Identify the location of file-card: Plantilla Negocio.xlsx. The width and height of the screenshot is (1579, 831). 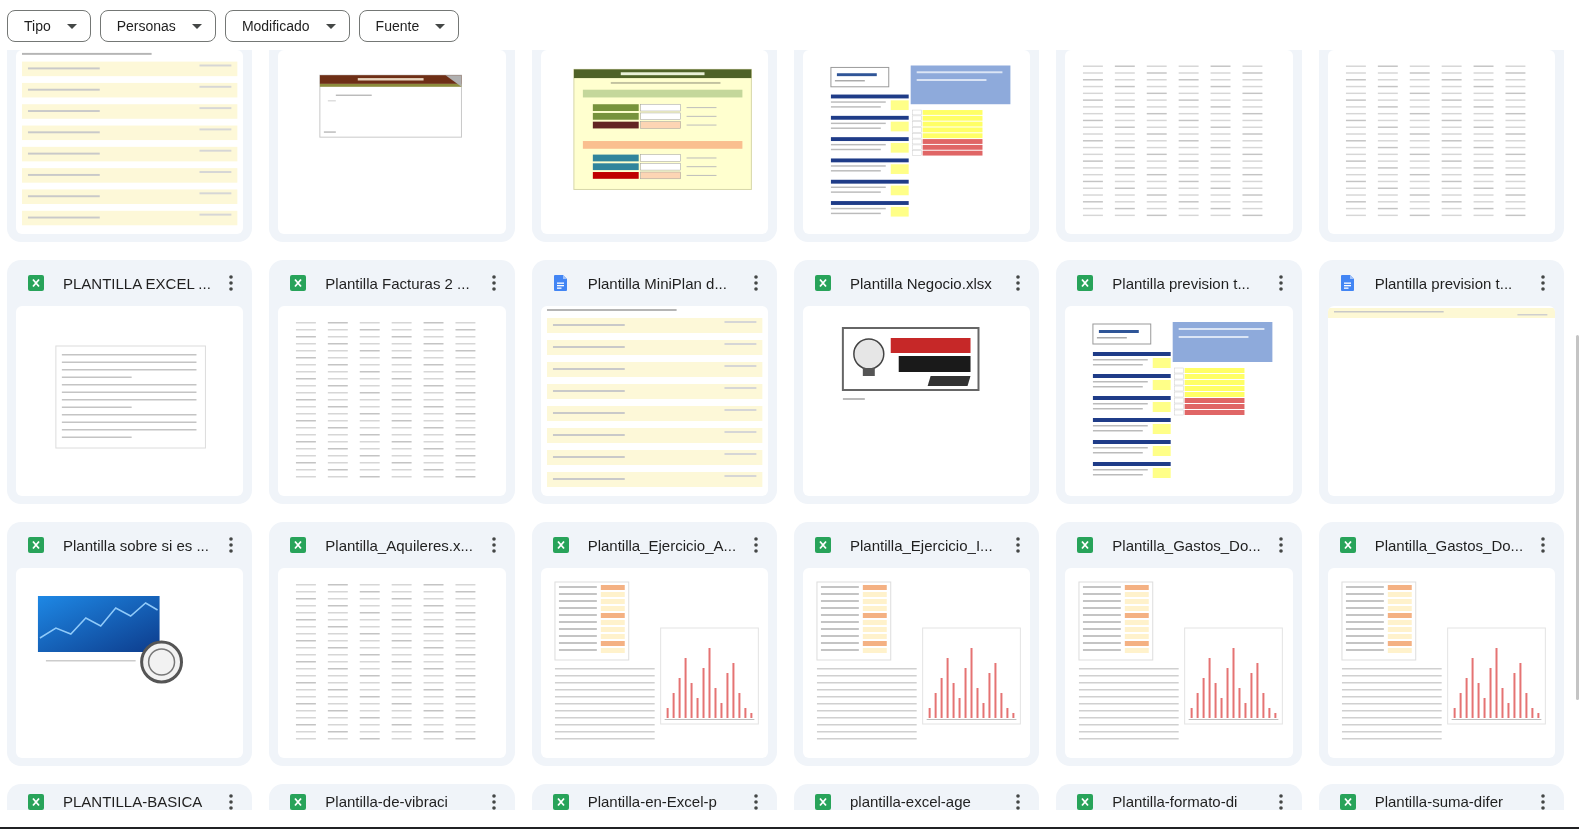
(917, 382).